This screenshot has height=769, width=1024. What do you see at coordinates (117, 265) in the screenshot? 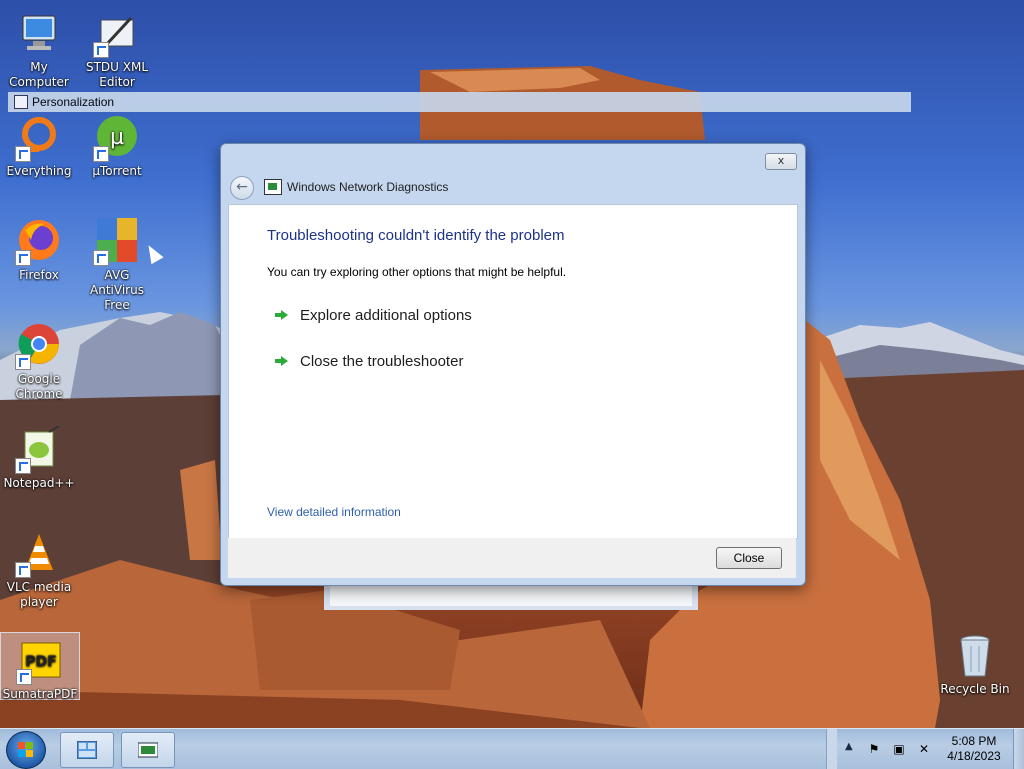
I see `desktop-icon-avg-antivirus: AVG AntiVirus Free` at bounding box center [117, 265].